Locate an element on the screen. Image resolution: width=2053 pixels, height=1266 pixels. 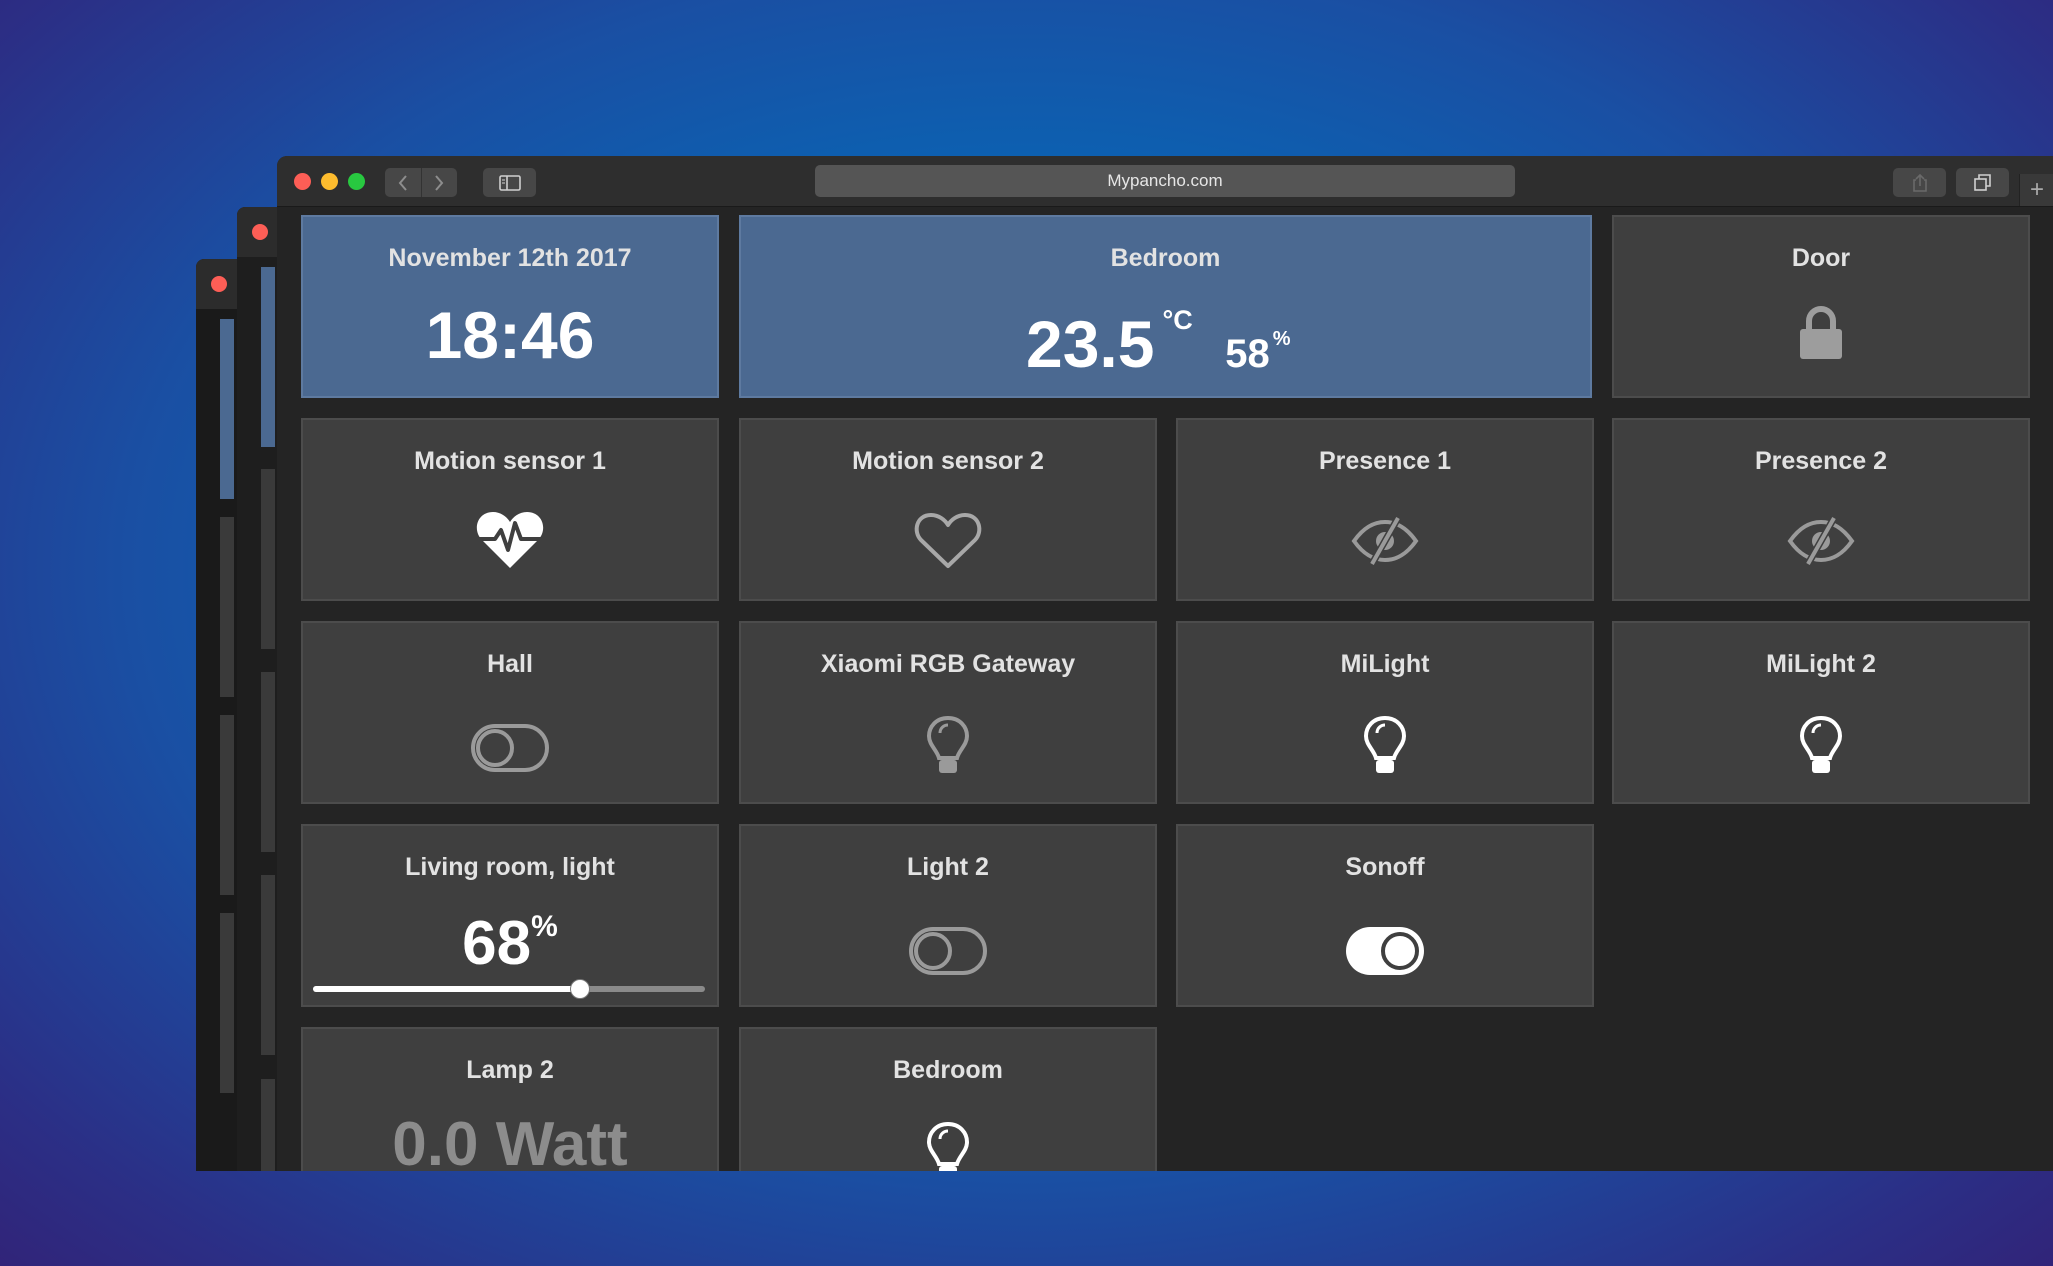
tile-title: Light 2 is located at coordinates (948, 867).